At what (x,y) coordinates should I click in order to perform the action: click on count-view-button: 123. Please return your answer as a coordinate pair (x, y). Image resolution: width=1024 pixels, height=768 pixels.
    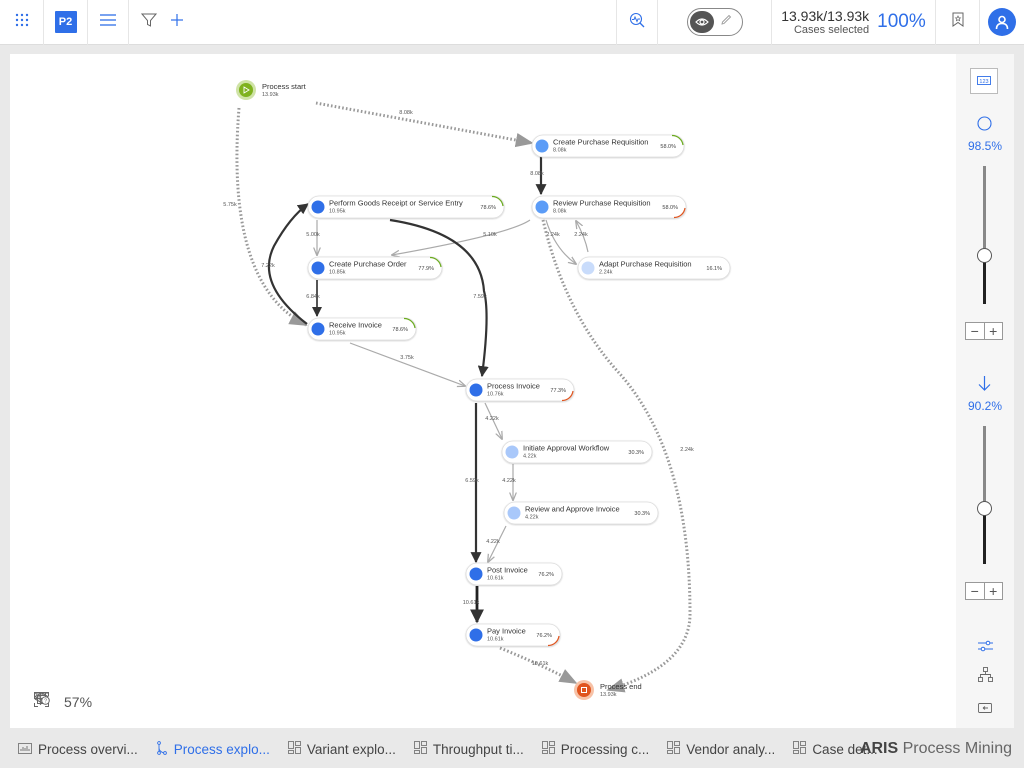
    Looking at the image, I should click on (984, 81).